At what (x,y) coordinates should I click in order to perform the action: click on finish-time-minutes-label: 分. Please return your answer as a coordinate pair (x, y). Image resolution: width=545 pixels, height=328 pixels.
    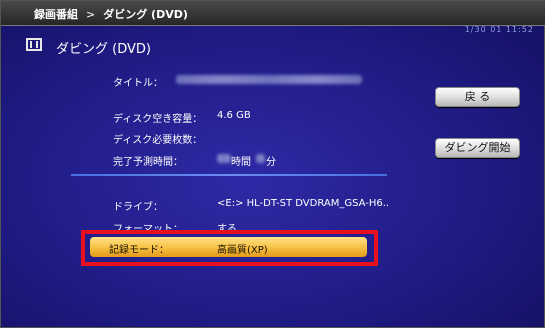
    Looking at the image, I should click on (271, 162).